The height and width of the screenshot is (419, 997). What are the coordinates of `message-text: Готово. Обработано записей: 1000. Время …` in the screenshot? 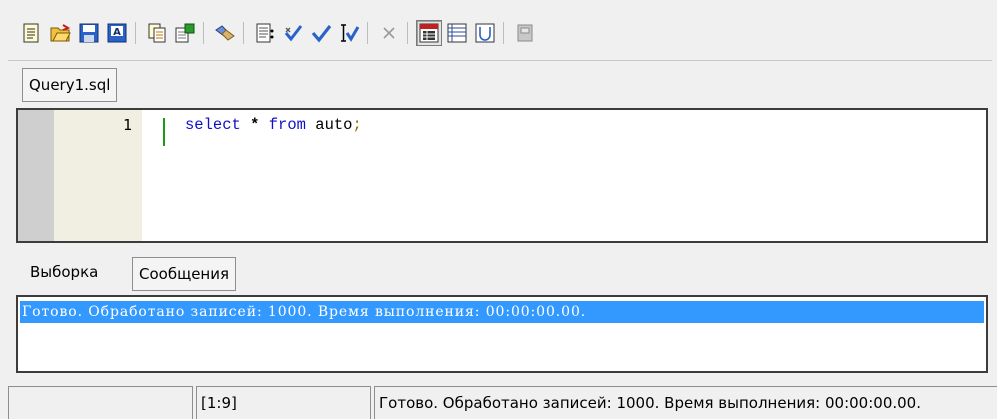 It's located at (304, 312).